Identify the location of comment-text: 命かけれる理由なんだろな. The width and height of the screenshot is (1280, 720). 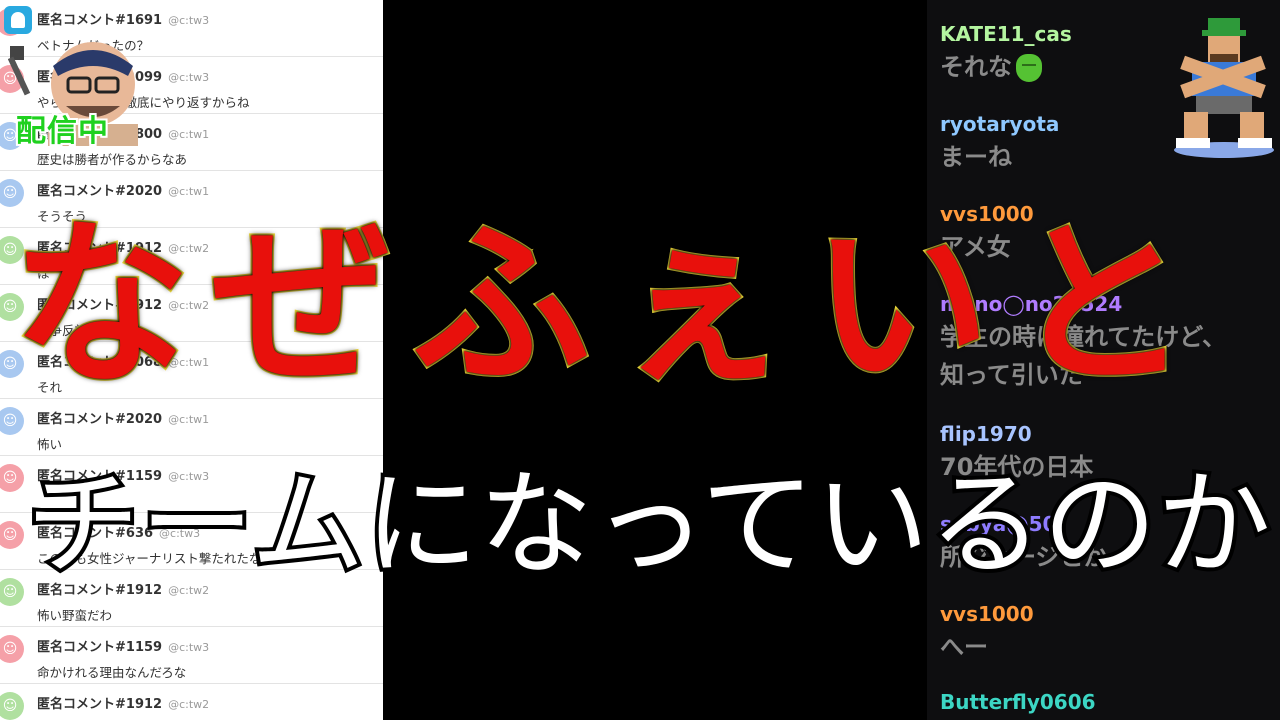
(112, 672).